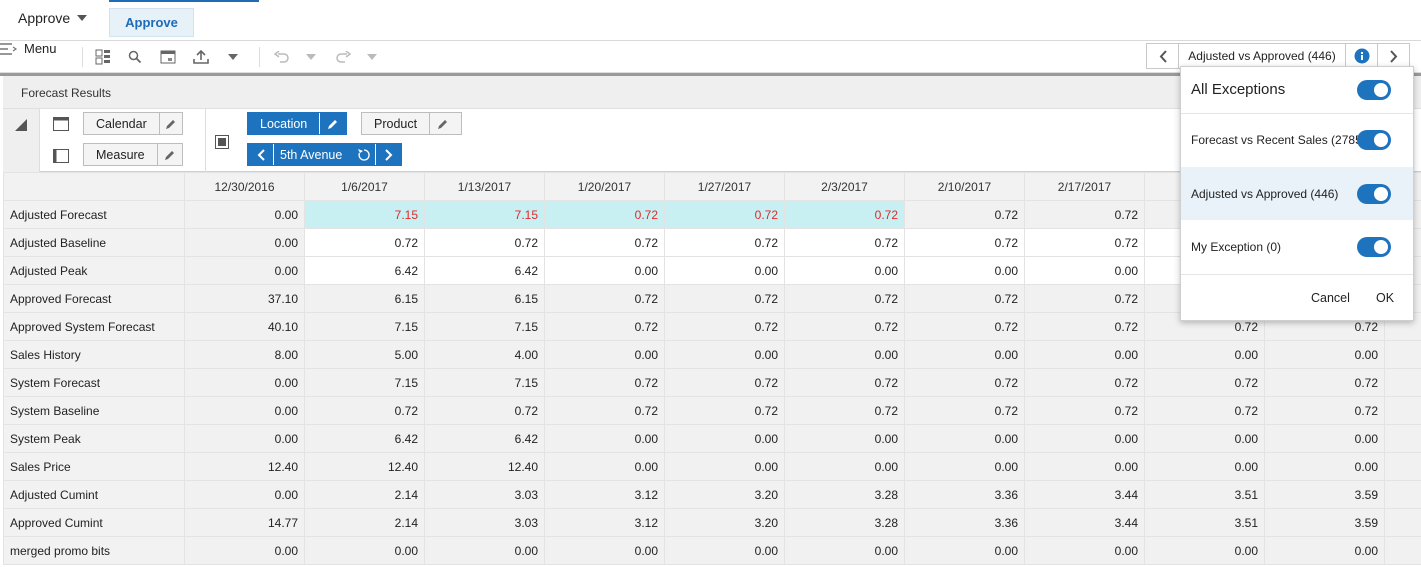  What do you see at coordinates (168, 57) in the screenshot?
I see `calendar-view-button` at bounding box center [168, 57].